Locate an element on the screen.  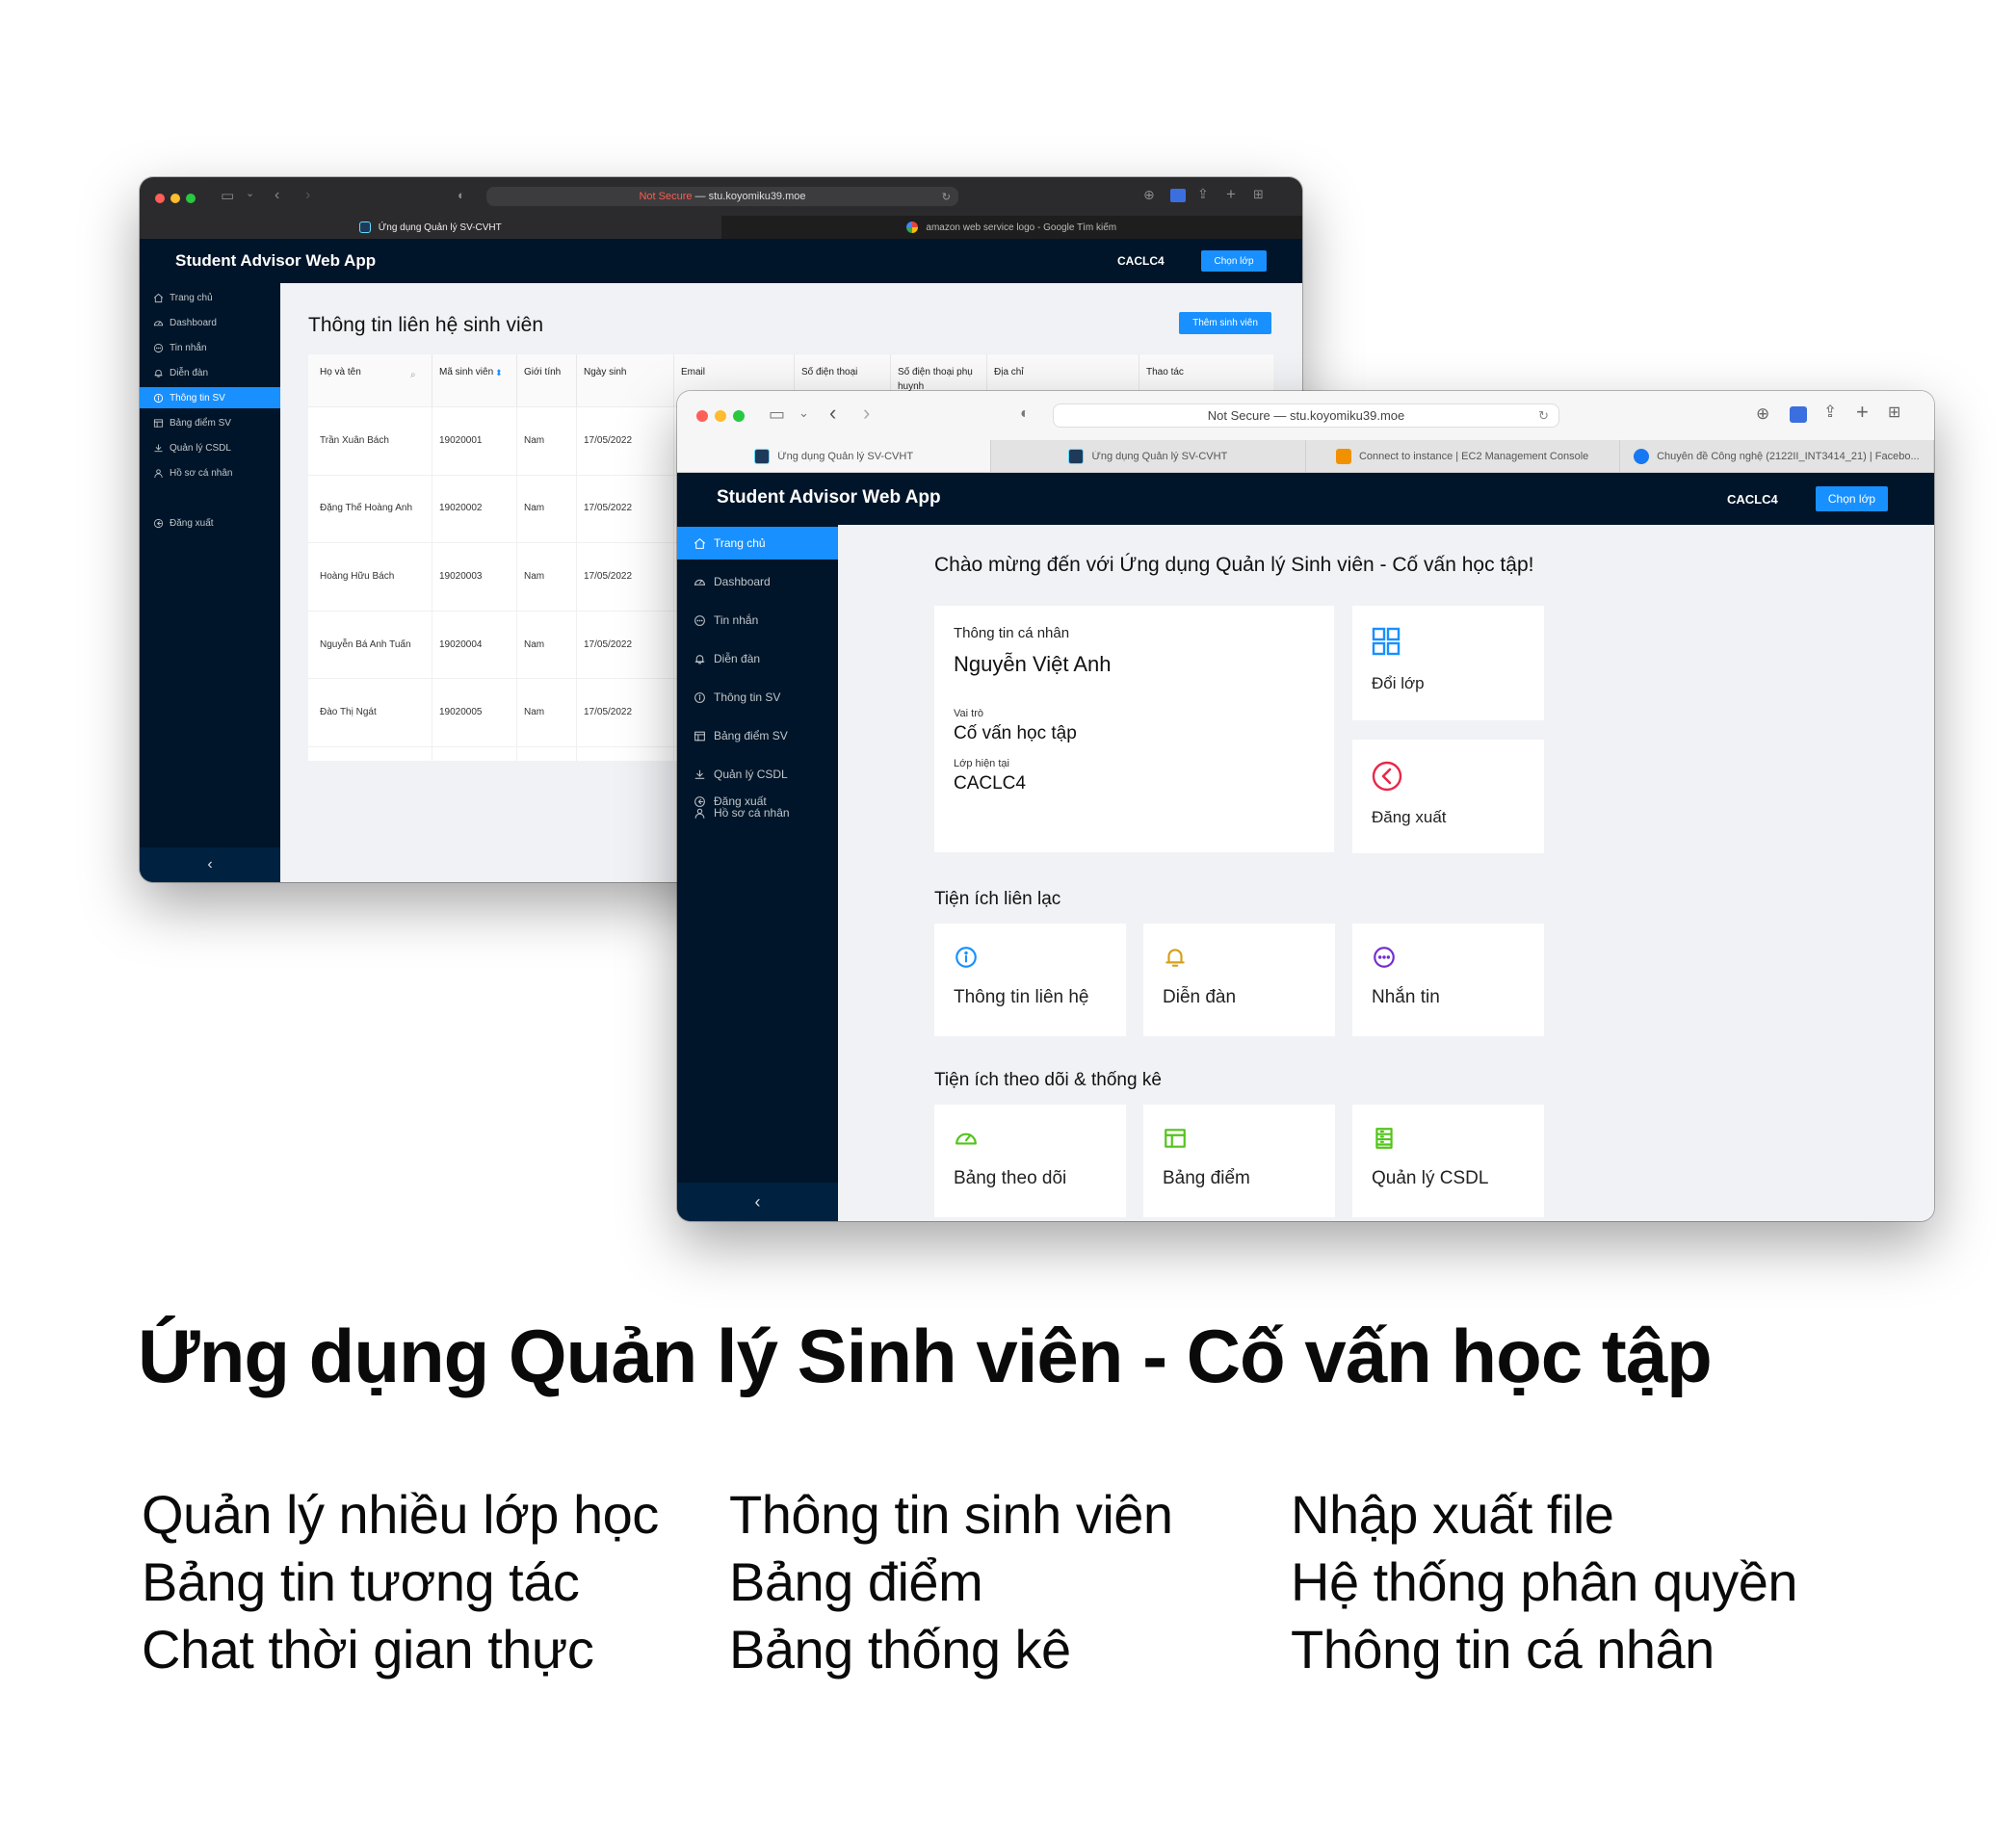
logout-tile: Đăng xuất is located at coordinates (1448, 796).